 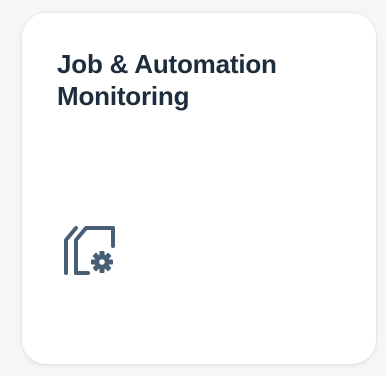 I want to click on job-automation-monitoring-icon, so click(x=85, y=248).